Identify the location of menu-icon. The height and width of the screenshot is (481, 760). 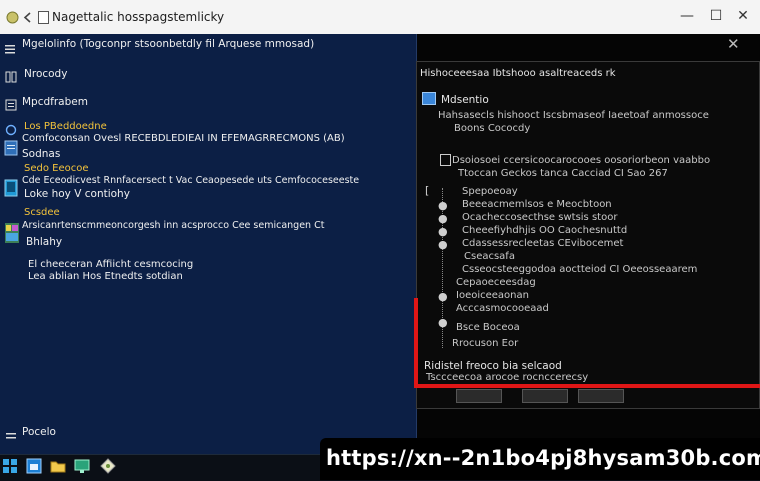
(10, 47).